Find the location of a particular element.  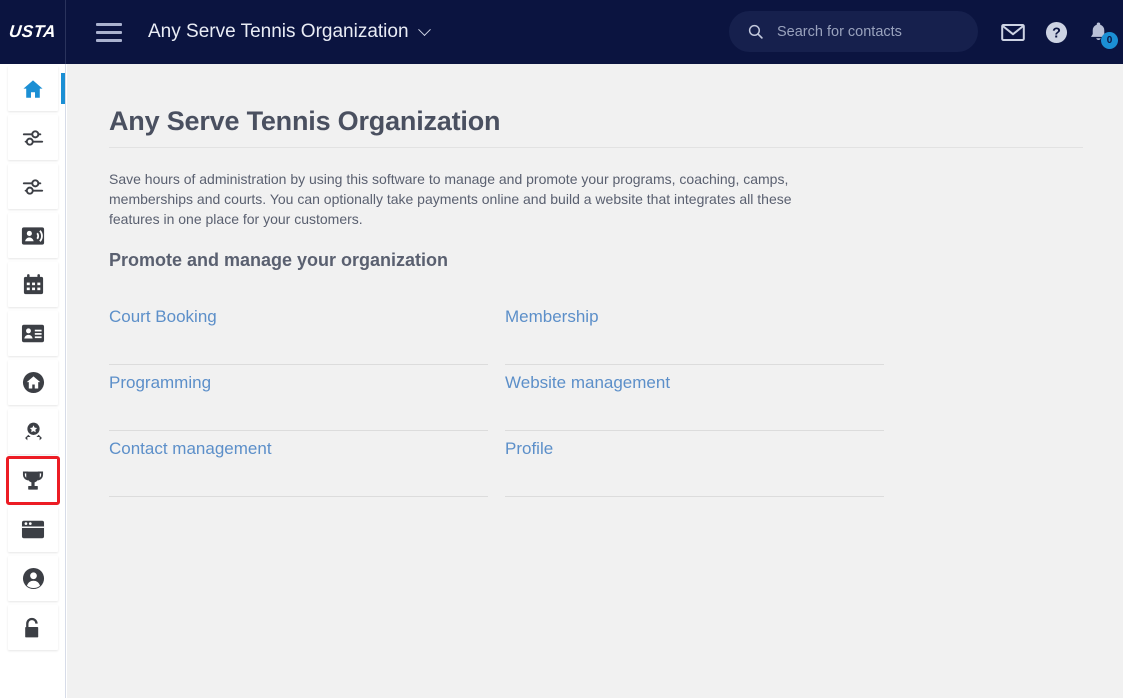

award-medal-icon is located at coordinates (33, 431).